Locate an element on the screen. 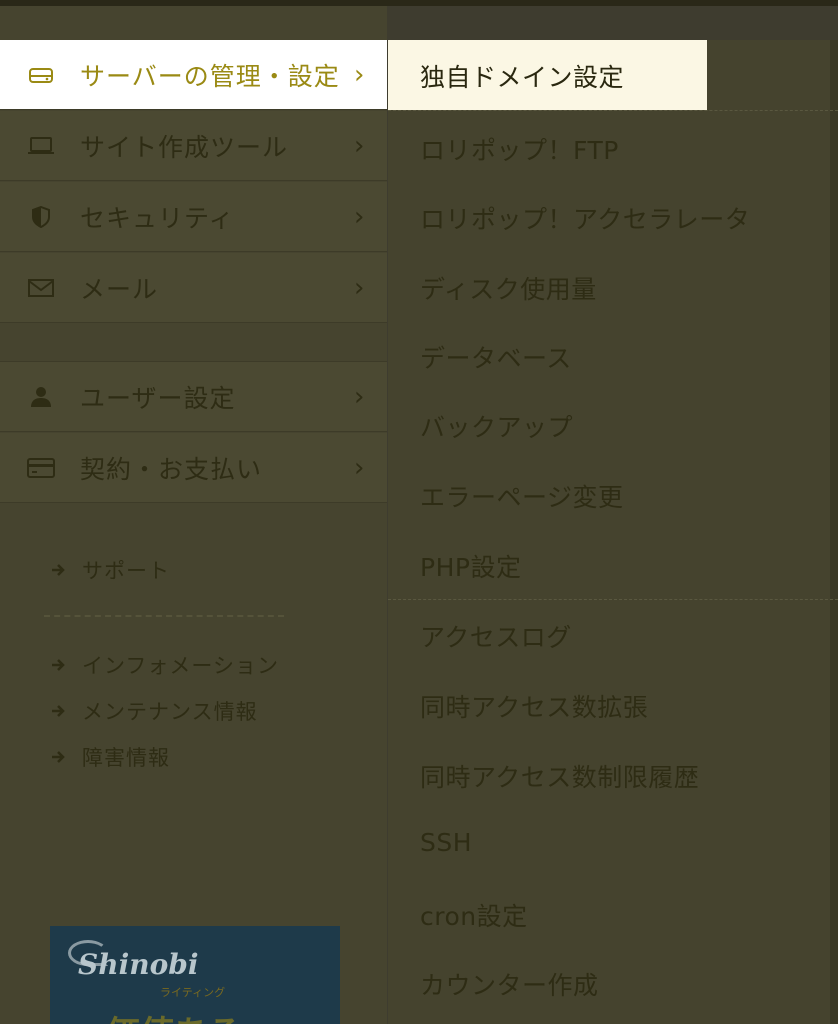  submenu-item-domain-settings: 独自ドメイン設定 is located at coordinates (547, 75).